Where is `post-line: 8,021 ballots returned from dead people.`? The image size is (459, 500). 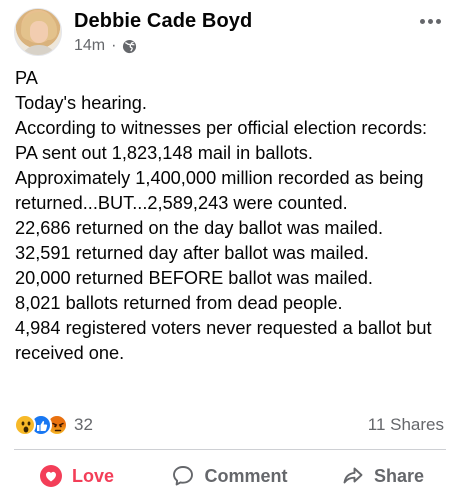 post-line: 8,021 ballots returned from dead people. is located at coordinates (179, 303).